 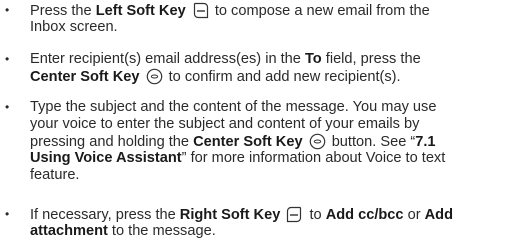 What do you see at coordinates (320, 11) in the screenshot?
I see `text: to compose a new email from the` at bounding box center [320, 11].